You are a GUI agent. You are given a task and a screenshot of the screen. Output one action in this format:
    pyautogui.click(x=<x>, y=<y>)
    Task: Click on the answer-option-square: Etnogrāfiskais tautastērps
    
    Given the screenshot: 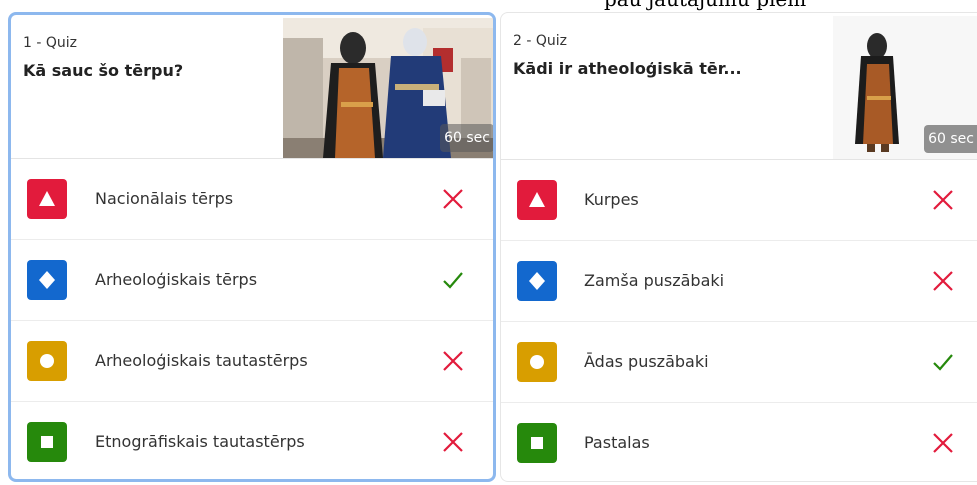 What is the action you would take?
    pyautogui.click(x=252, y=440)
    